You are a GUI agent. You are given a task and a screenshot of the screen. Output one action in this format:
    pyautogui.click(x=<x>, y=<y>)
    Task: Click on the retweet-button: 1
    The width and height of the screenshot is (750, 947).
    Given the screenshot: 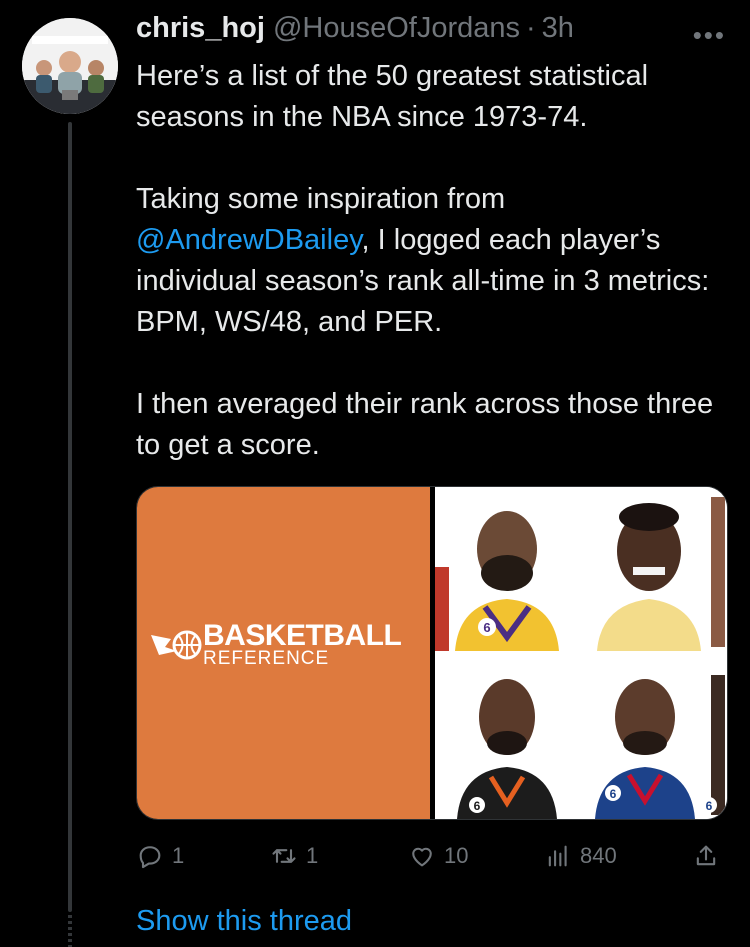 What is the action you would take?
    pyautogui.click(x=294, y=856)
    